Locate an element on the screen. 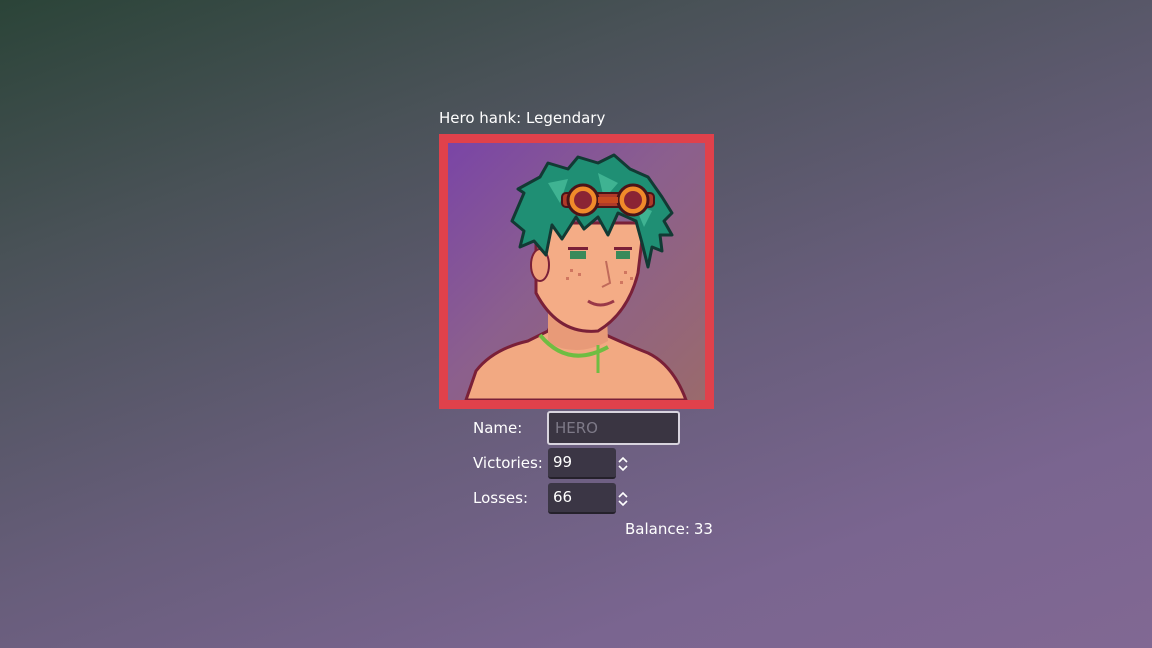  losses-chevron-up-down-icon is located at coordinates (623, 499).